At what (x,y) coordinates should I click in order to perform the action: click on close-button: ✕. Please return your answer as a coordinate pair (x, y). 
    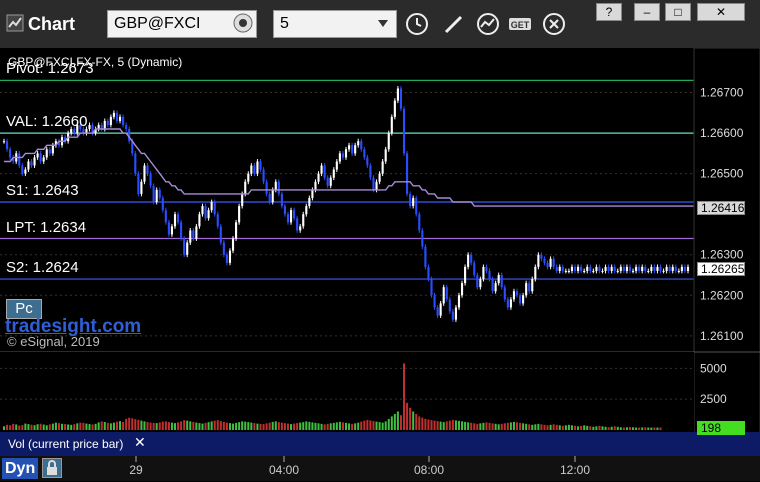
    Looking at the image, I should click on (721, 12).